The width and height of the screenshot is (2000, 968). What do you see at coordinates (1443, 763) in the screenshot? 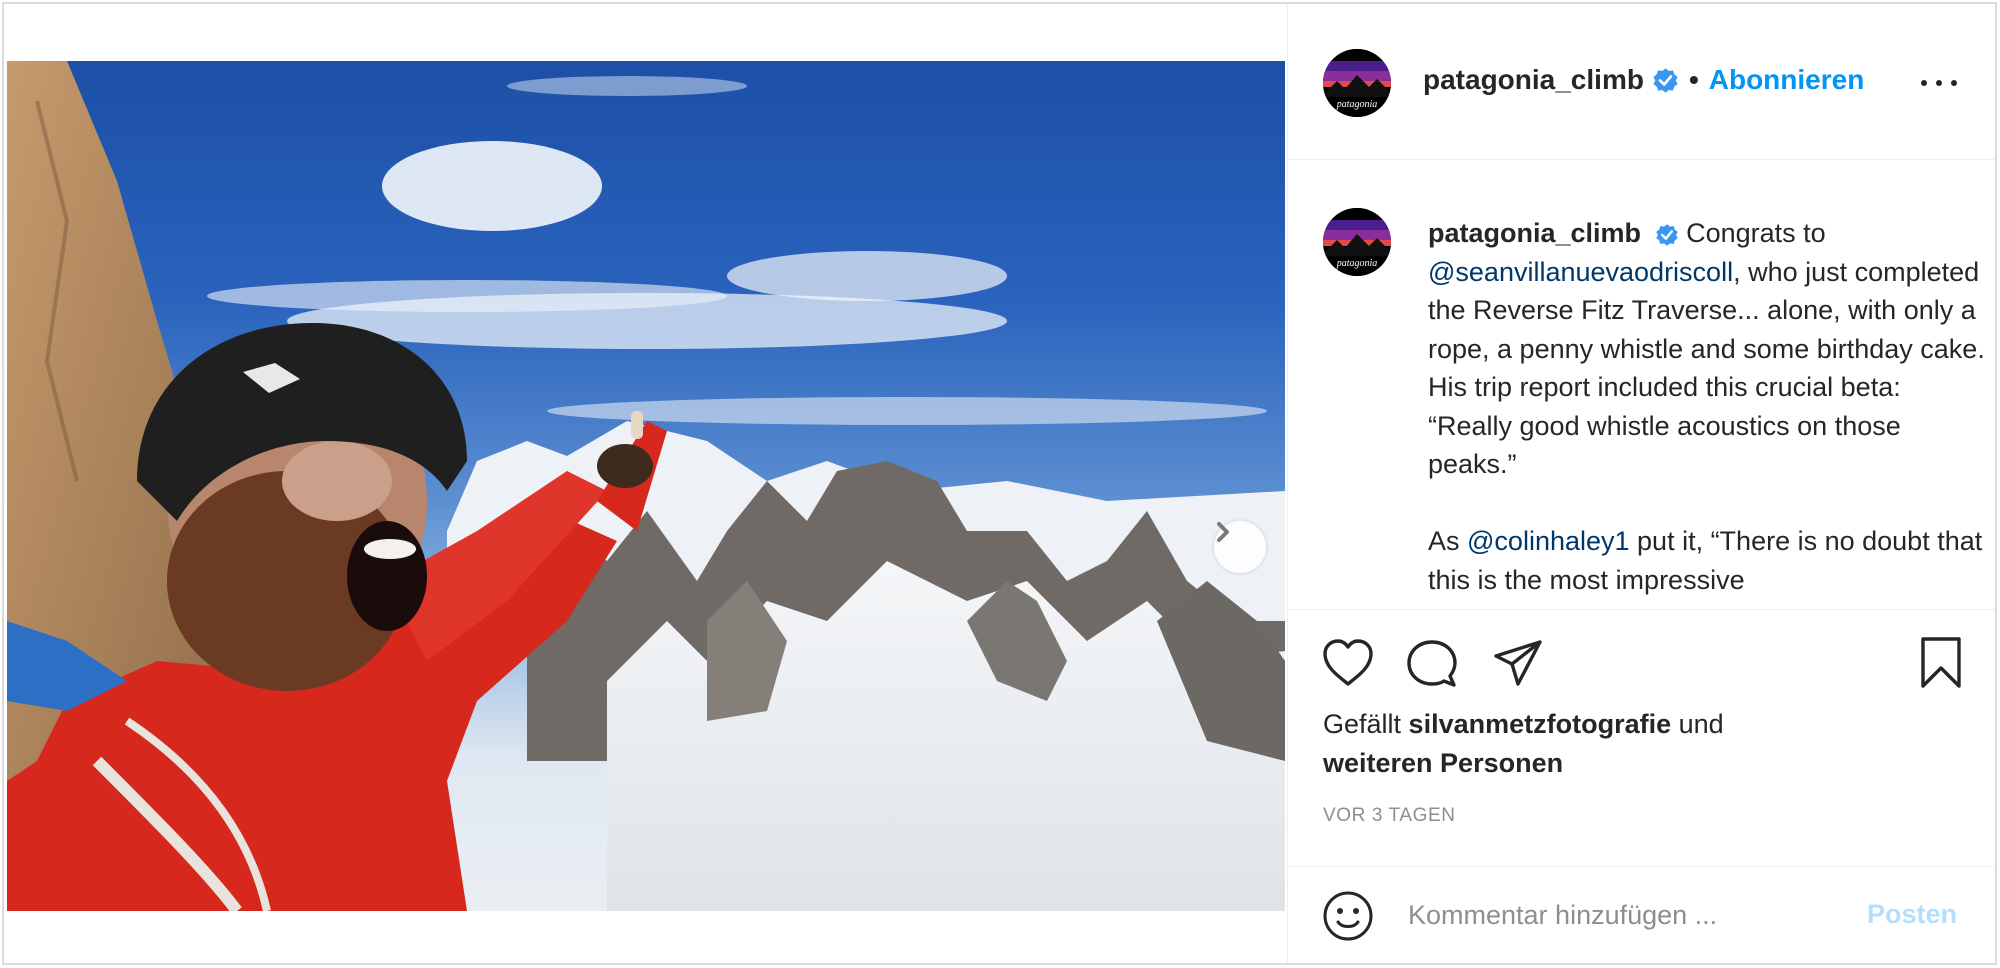
I see `likes-others-link: weiteren Personen` at bounding box center [1443, 763].